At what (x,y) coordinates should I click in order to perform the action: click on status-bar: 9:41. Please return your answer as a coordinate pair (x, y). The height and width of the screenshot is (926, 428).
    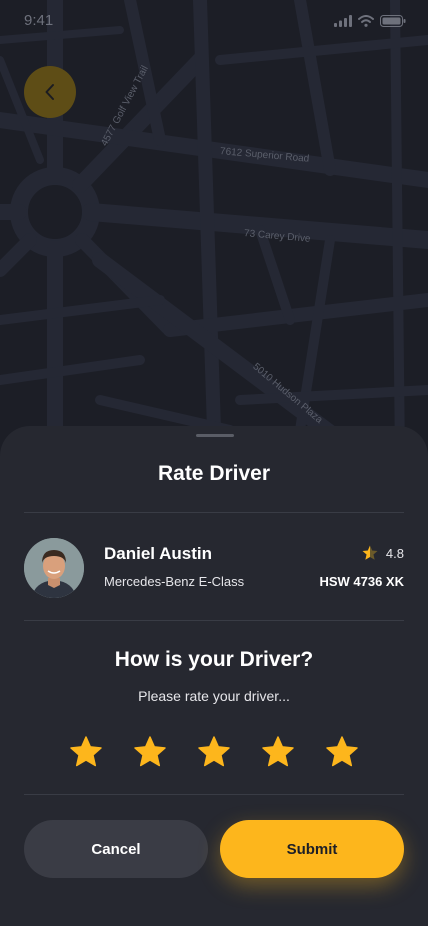
    Looking at the image, I should click on (214, 22).